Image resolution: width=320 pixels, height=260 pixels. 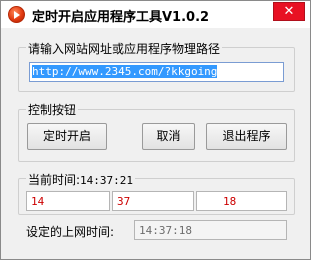 I want to click on url-input-value: http://www.2345.com/?kkgoing, so click(x=125, y=71).